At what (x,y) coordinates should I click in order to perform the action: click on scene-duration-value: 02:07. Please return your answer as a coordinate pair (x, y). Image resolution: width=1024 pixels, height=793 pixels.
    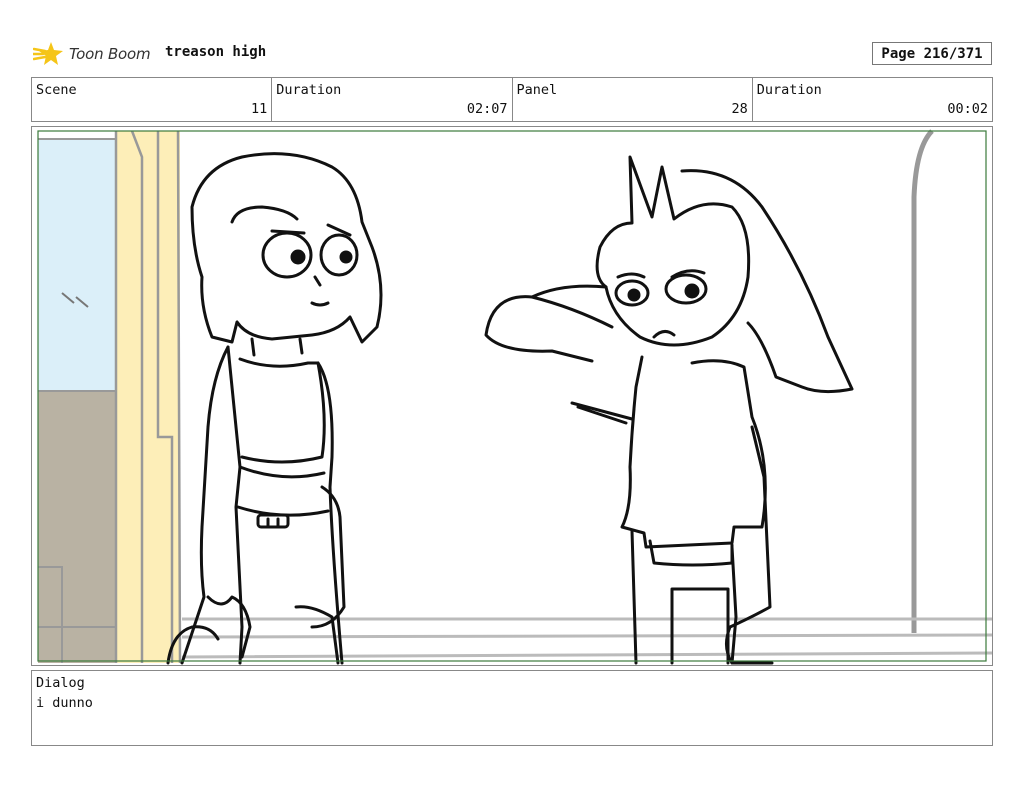
    Looking at the image, I should click on (487, 109).